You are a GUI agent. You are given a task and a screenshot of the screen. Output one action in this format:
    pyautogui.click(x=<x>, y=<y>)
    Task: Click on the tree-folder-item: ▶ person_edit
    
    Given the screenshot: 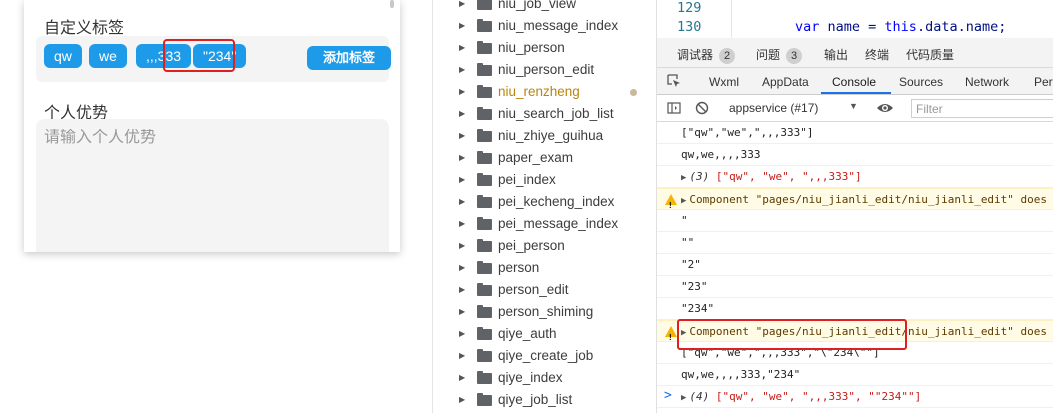 What is the action you would take?
    pyautogui.click(x=545, y=290)
    